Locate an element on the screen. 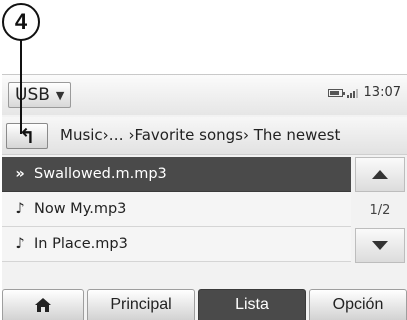 This screenshot has width=407, height=320. list-item: ♪ Now My.mp3 is located at coordinates (176, 209).